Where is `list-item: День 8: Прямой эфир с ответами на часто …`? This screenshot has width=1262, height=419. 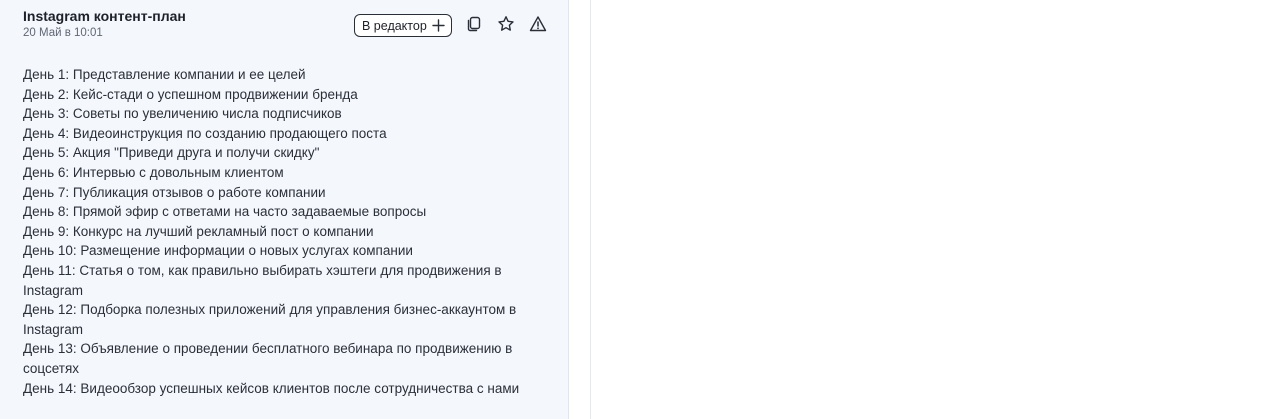 list-item: День 8: Прямой эфир с ответами на часто … is located at coordinates (225, 212).